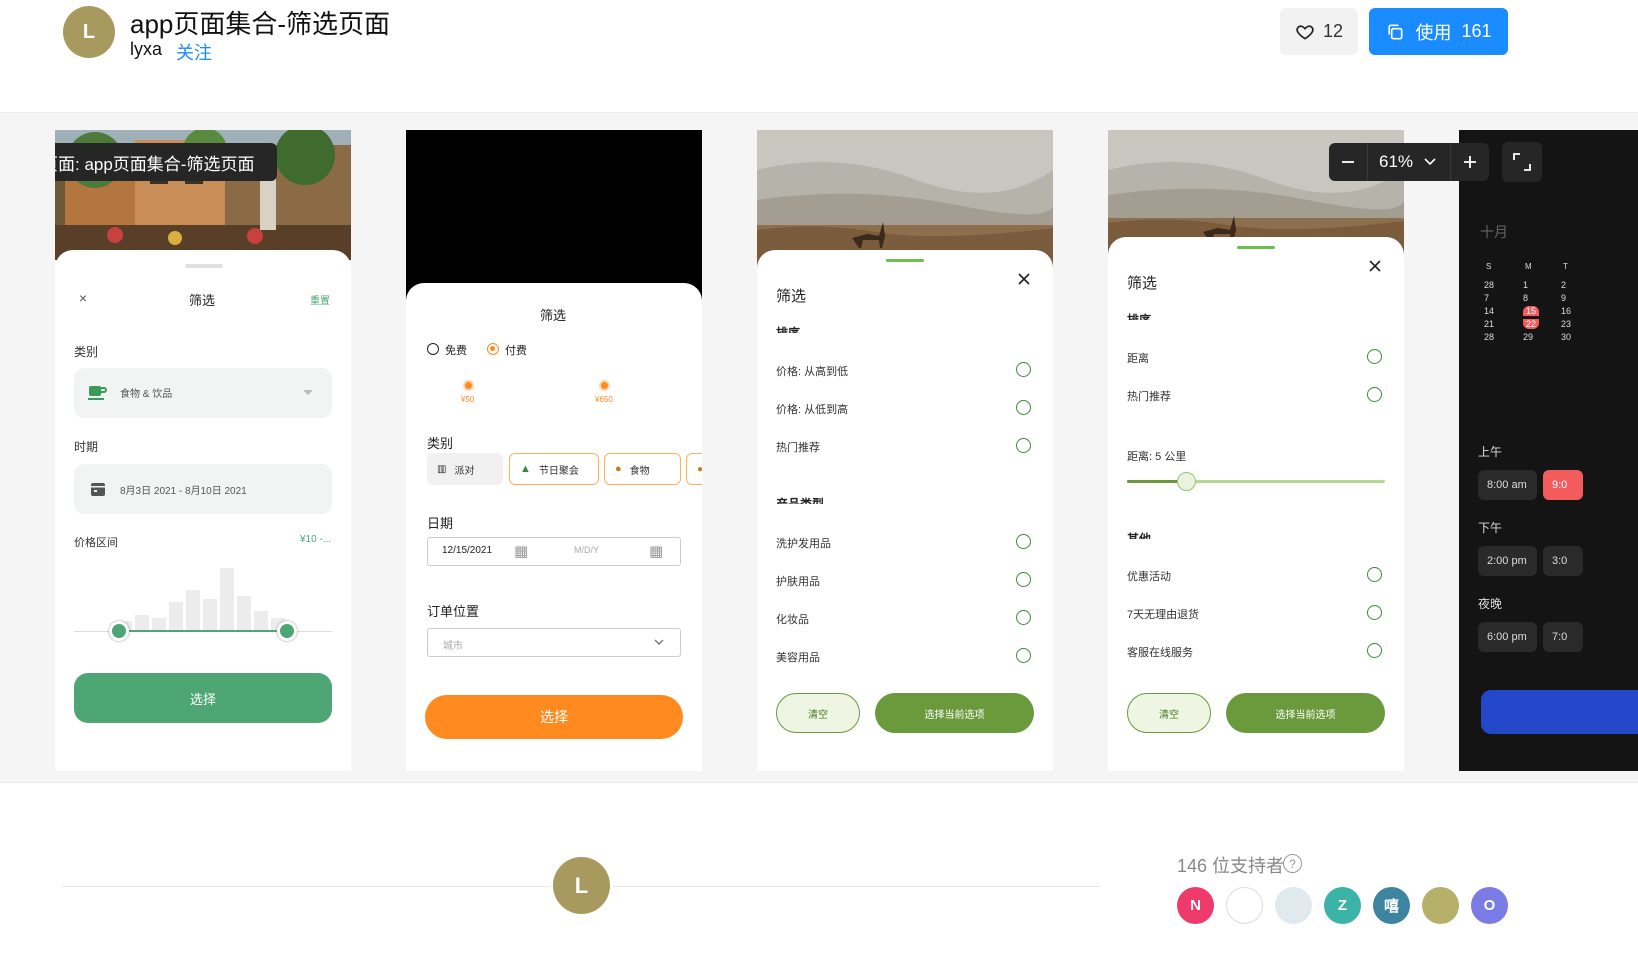  I want to click on date-range-field: 12/15/2021 ▦ M/D/Y ▦, so click(554, 551).